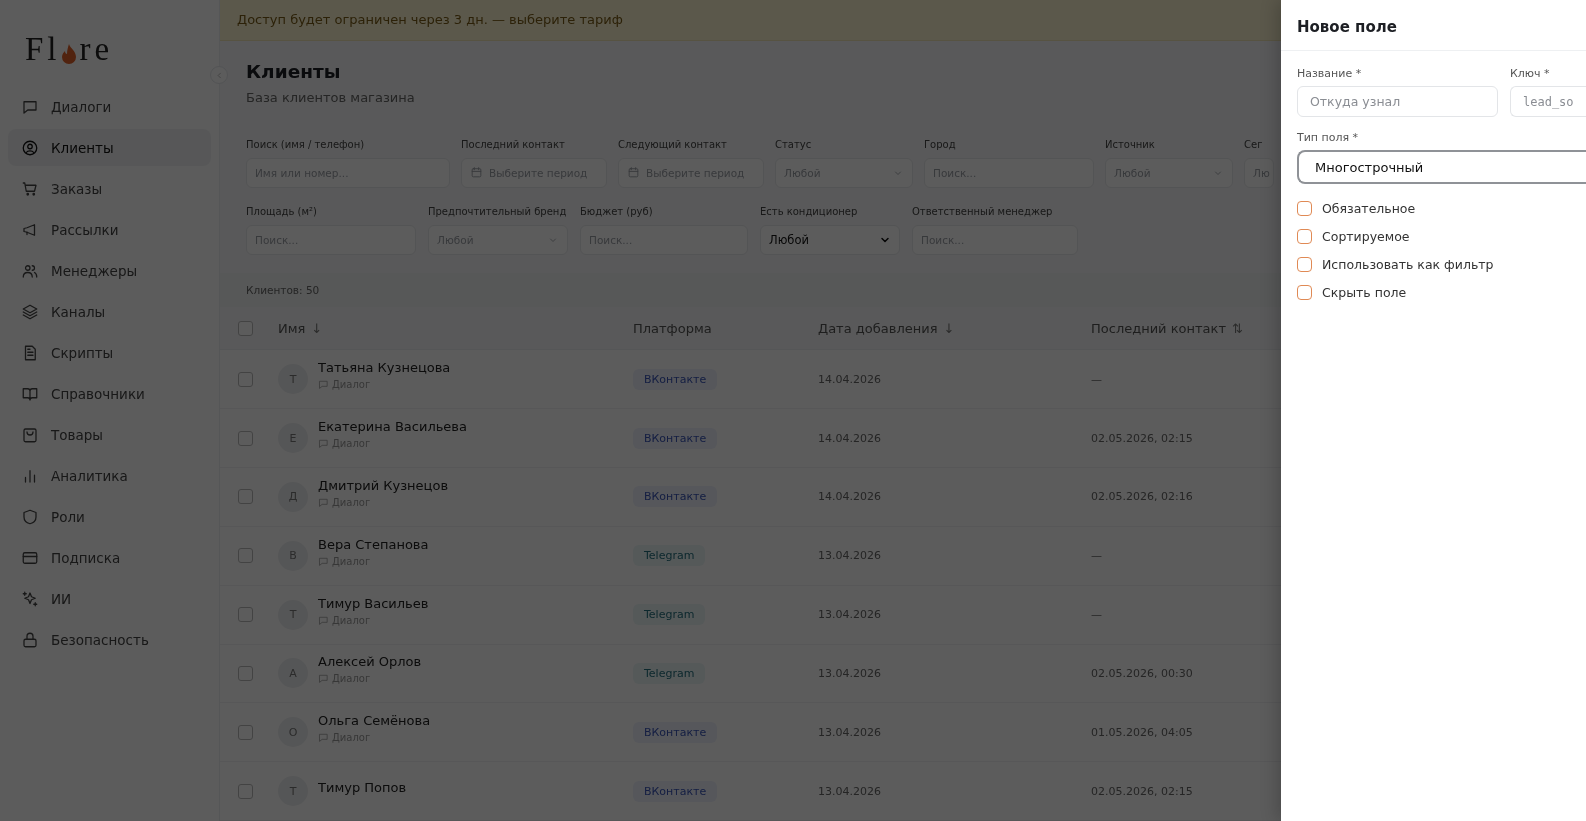  I want to click on filter-label: Площадь (м²), so click(282, 211).